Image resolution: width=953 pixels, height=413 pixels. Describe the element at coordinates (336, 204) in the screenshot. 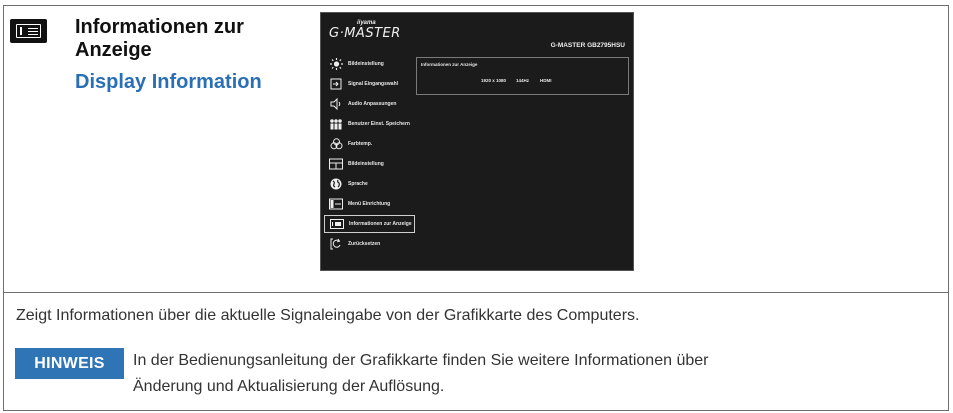

I see `menu-setup-icon` at that location.